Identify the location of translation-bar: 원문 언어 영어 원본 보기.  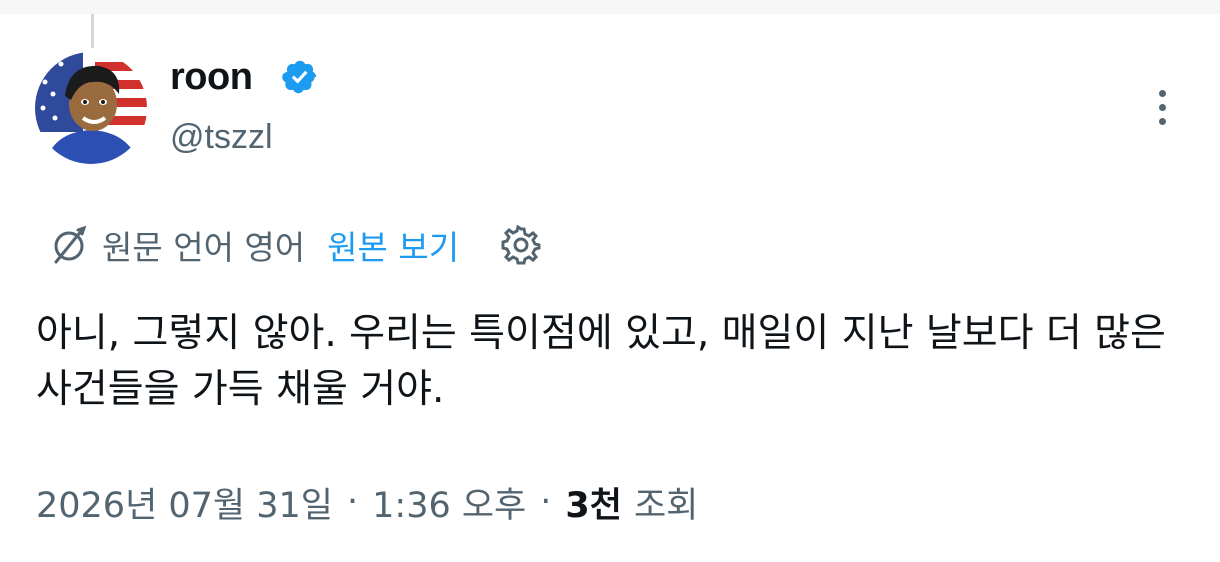
(294, 245).